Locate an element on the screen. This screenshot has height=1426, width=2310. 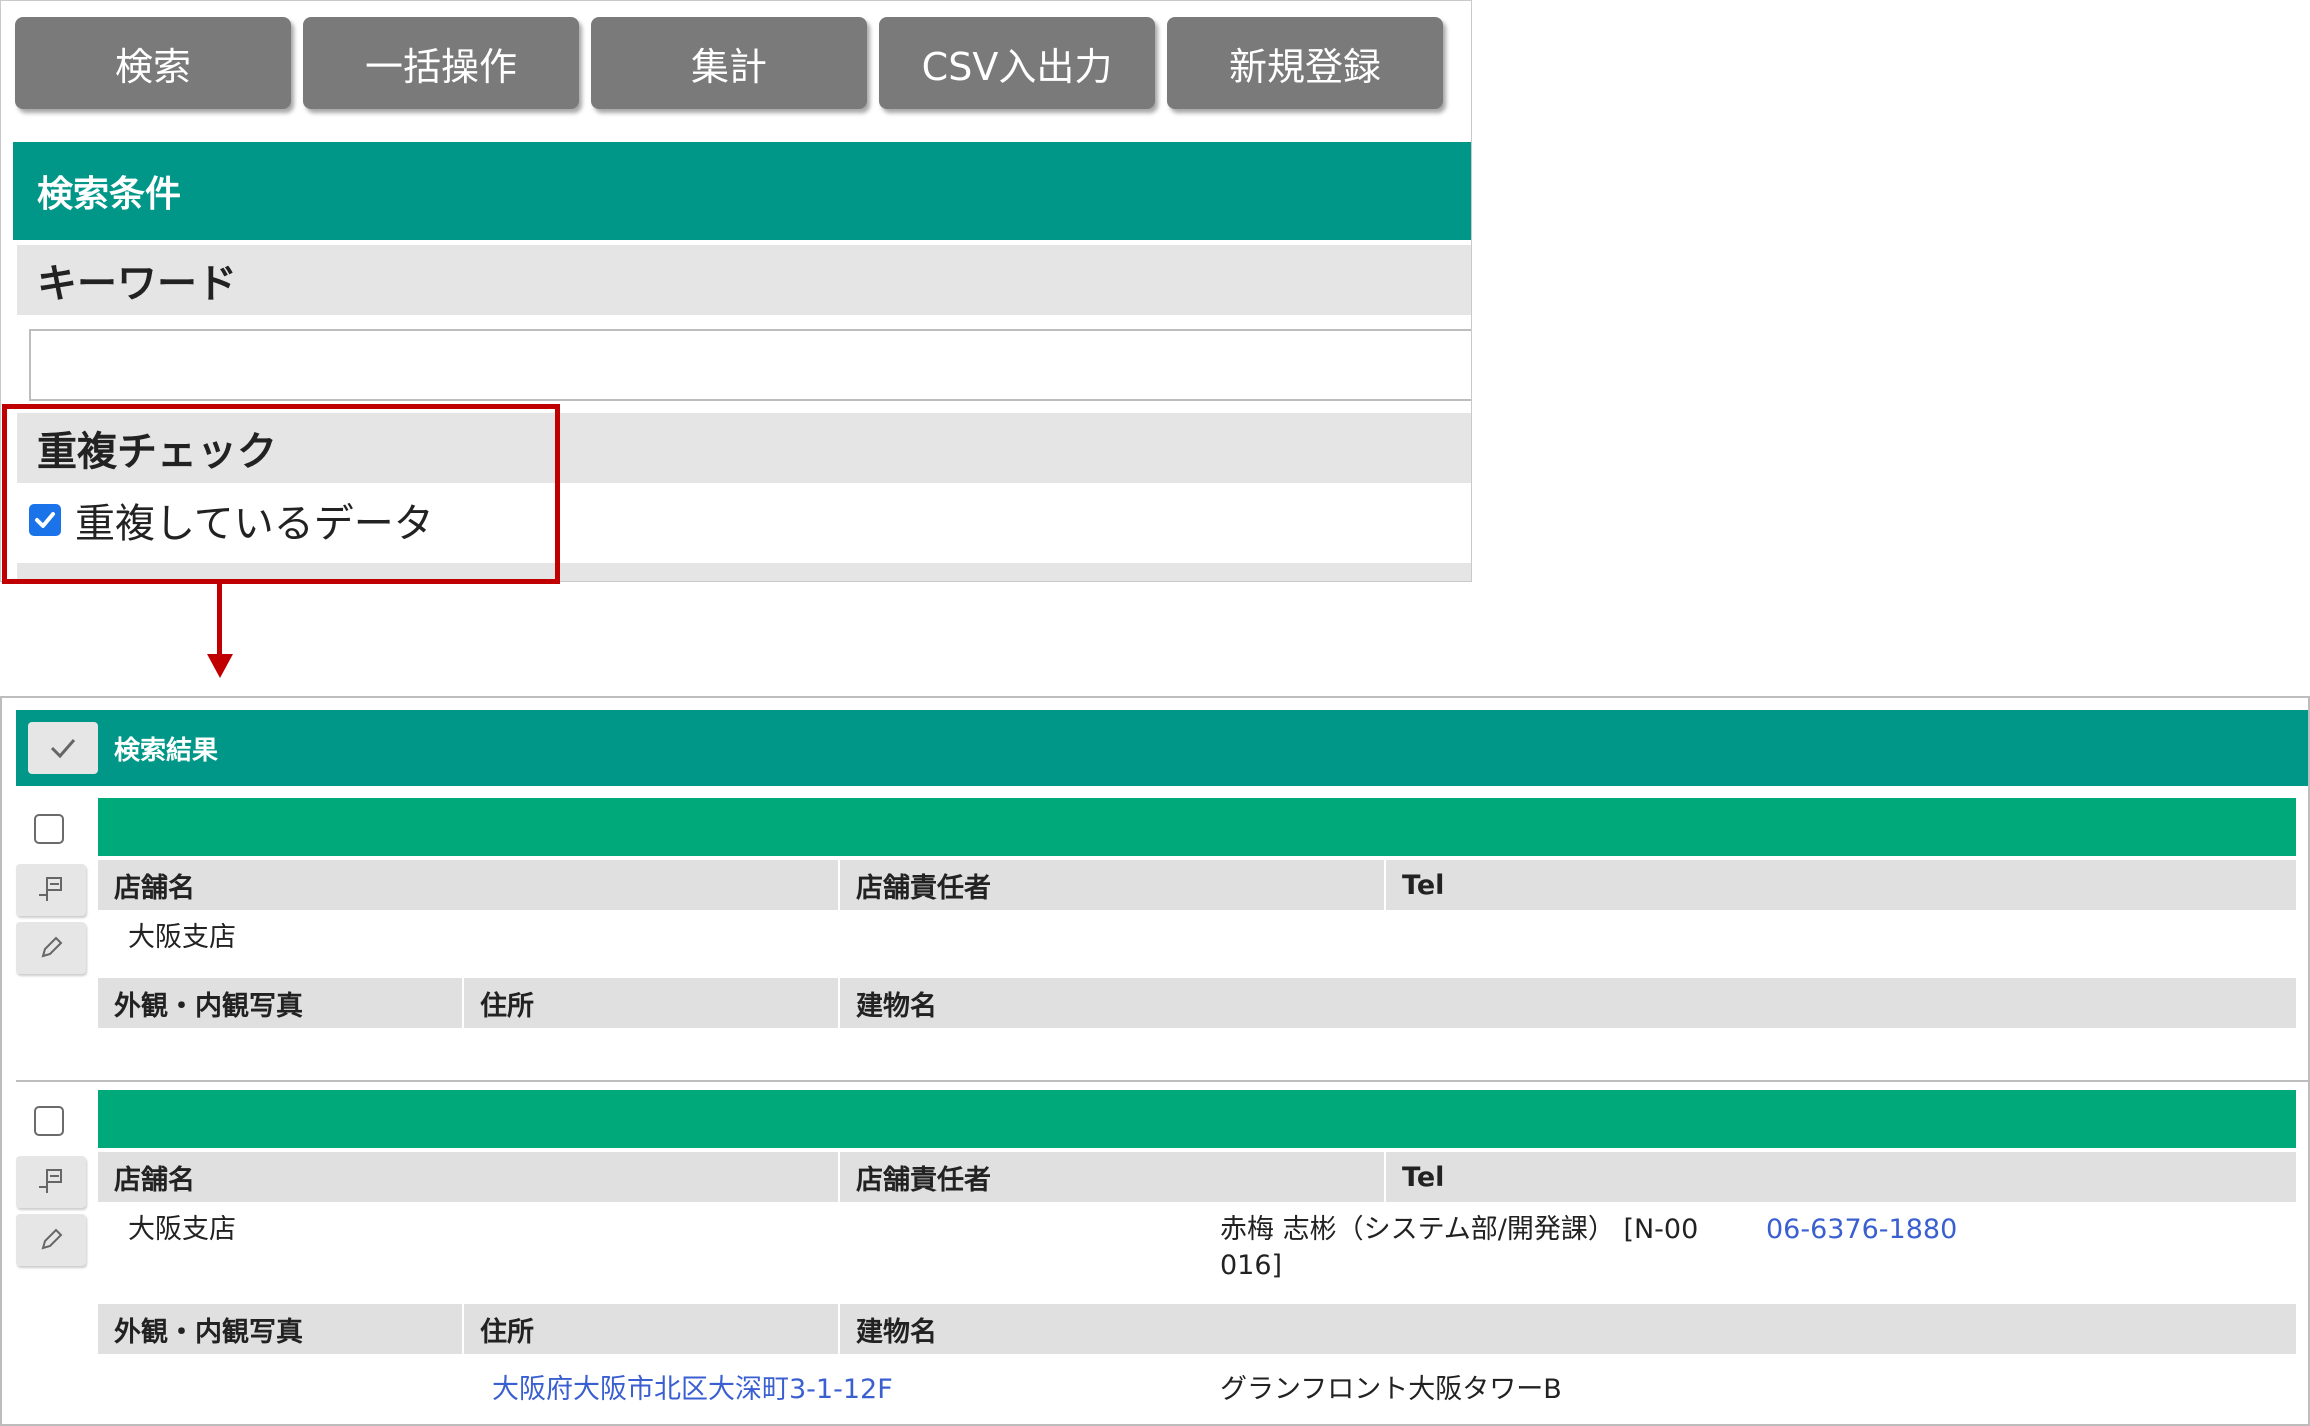
search-button: 検索 is located at coordinates (153, 63).